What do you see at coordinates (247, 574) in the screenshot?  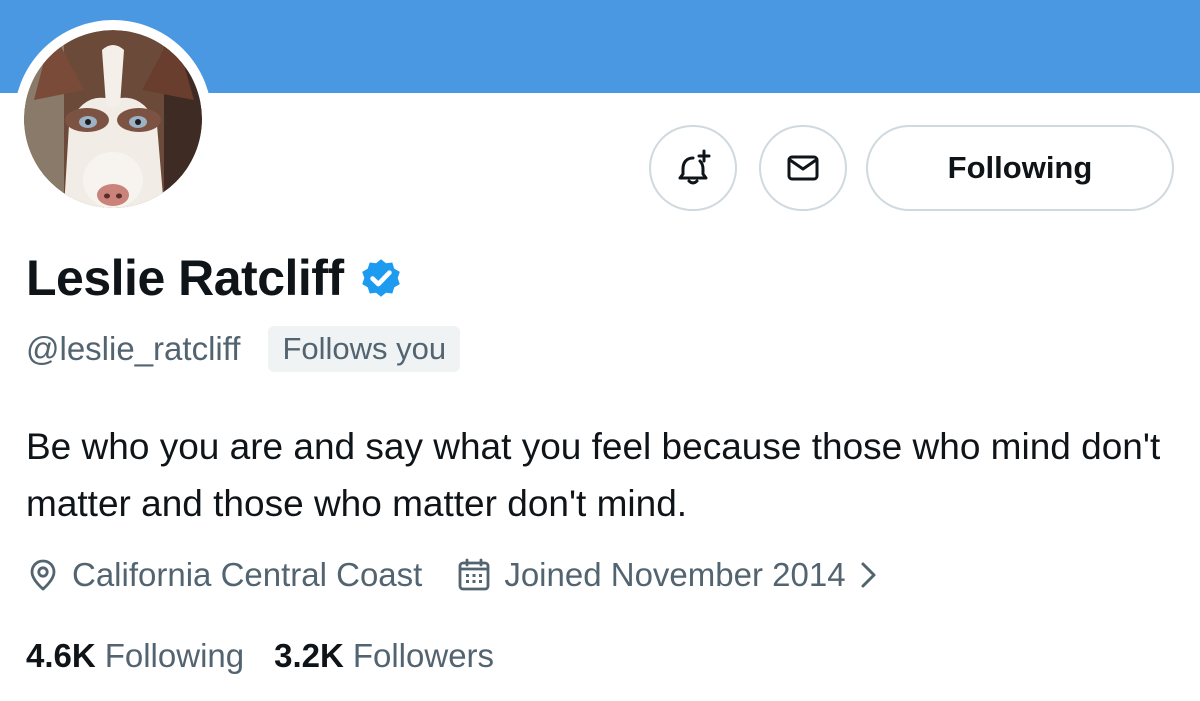 I see `location-text: California Central Coast` at bounding box center [247, 574].